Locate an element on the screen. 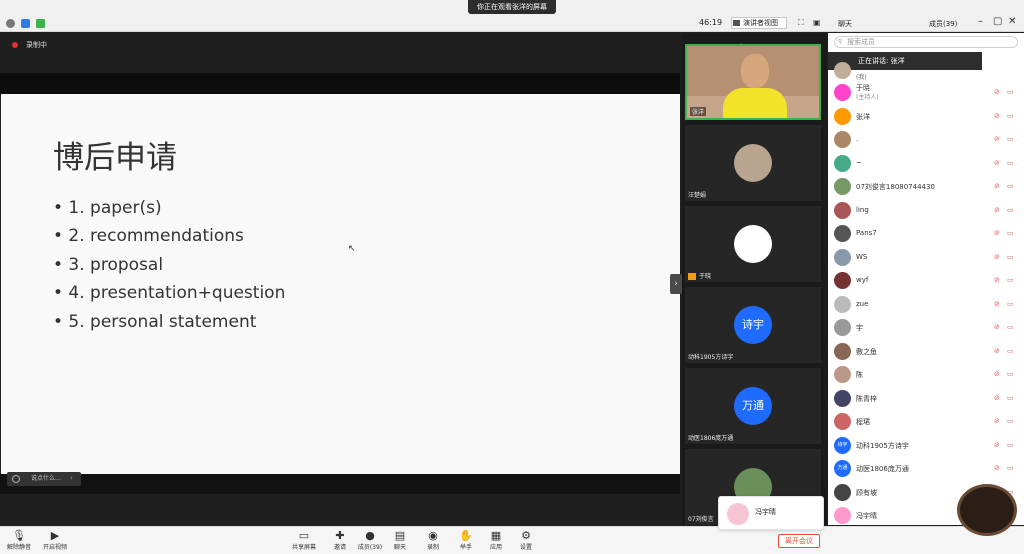 Image resolution: width=1024 pixels, height=554 pixels. search-icon: ⚲ is located at coordinates (840, 41).